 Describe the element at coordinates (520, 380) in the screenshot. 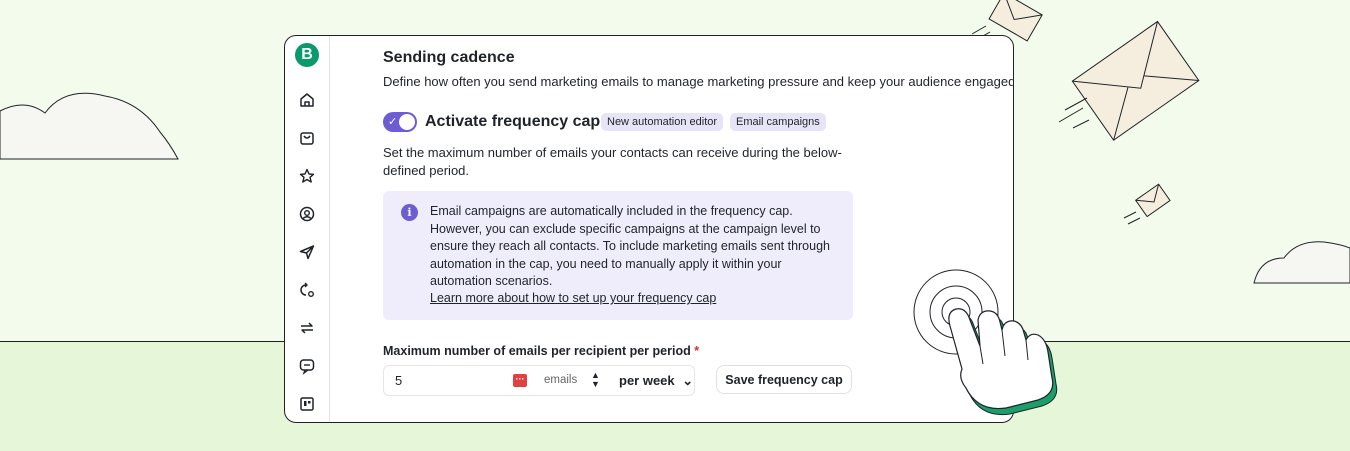

I see `password-manager-icon: ···` at that location.